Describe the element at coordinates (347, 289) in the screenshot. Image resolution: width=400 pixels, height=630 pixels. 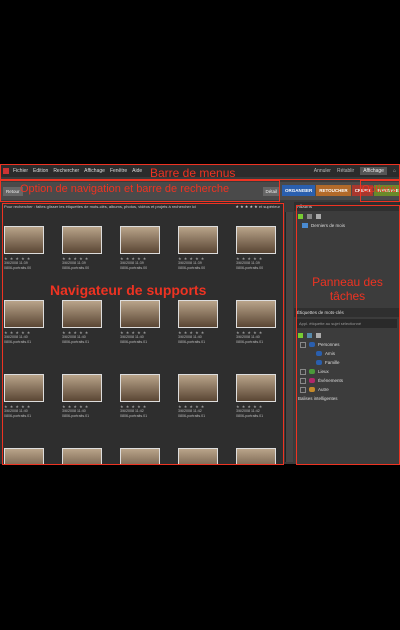
I see `tasks-panel-annotation: Panneau des tâches` at that location.